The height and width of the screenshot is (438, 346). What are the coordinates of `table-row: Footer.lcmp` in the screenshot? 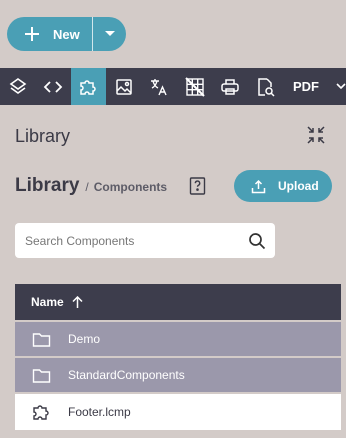 It's located at (178, 412).